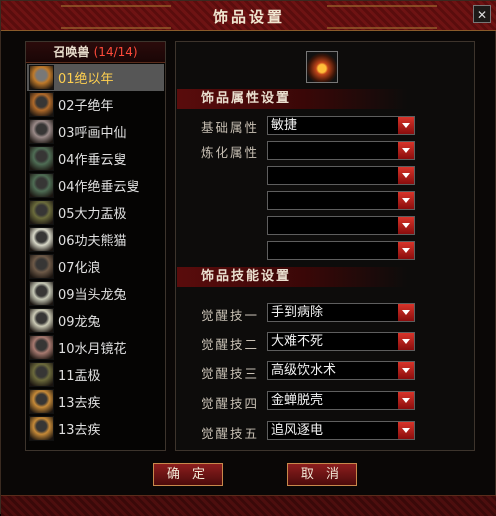  Describe the element at coordinates (92, 214) in the screenshot. I see `summon-name: 05大力盂极` at that location.